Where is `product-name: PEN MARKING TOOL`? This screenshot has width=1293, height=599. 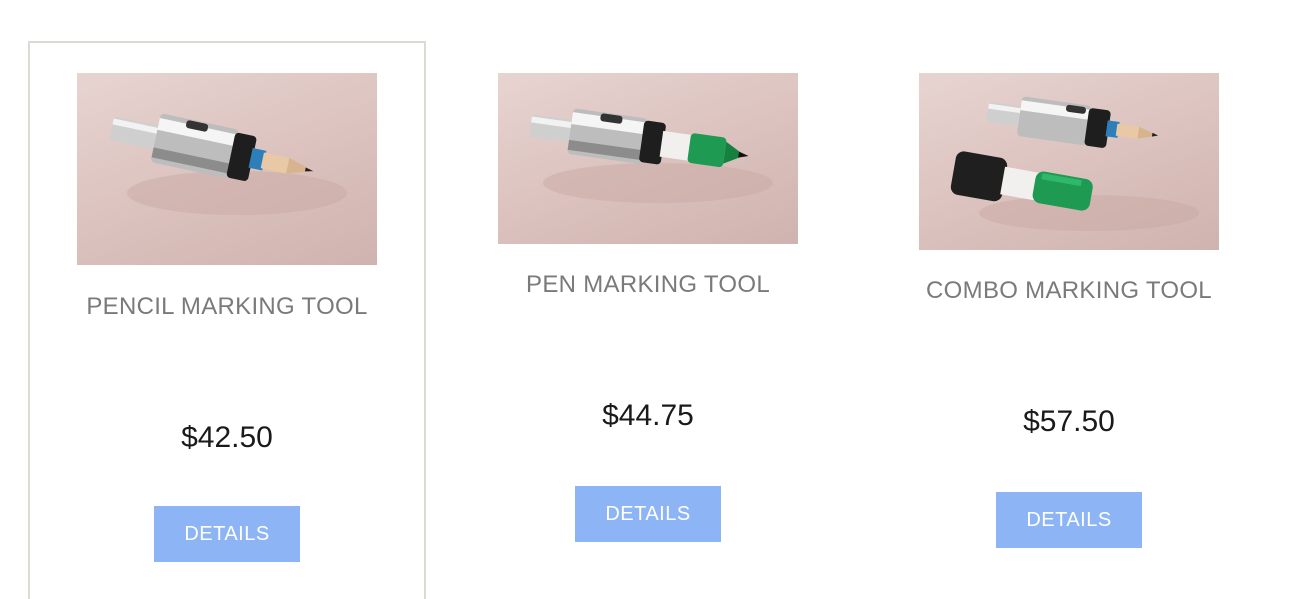
product-name: PEN MARKING TOOL is located at coordinates (648, 285).